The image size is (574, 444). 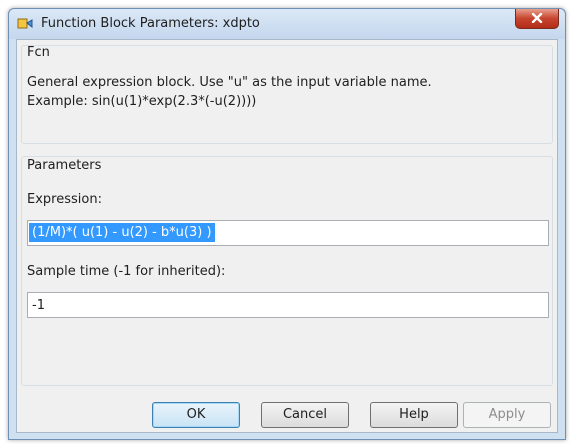 I want to click on expression-value: (1/M)*( u(1) - u(2) - b*u(3) ), so click(x=122, y=232).